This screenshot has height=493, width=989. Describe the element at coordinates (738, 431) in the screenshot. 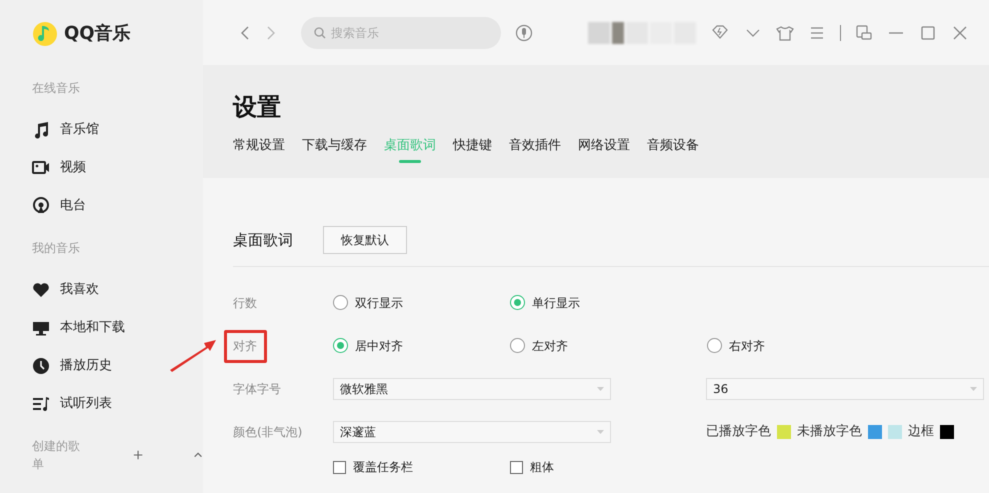

I see `color-label: 已播放字色` at that location.